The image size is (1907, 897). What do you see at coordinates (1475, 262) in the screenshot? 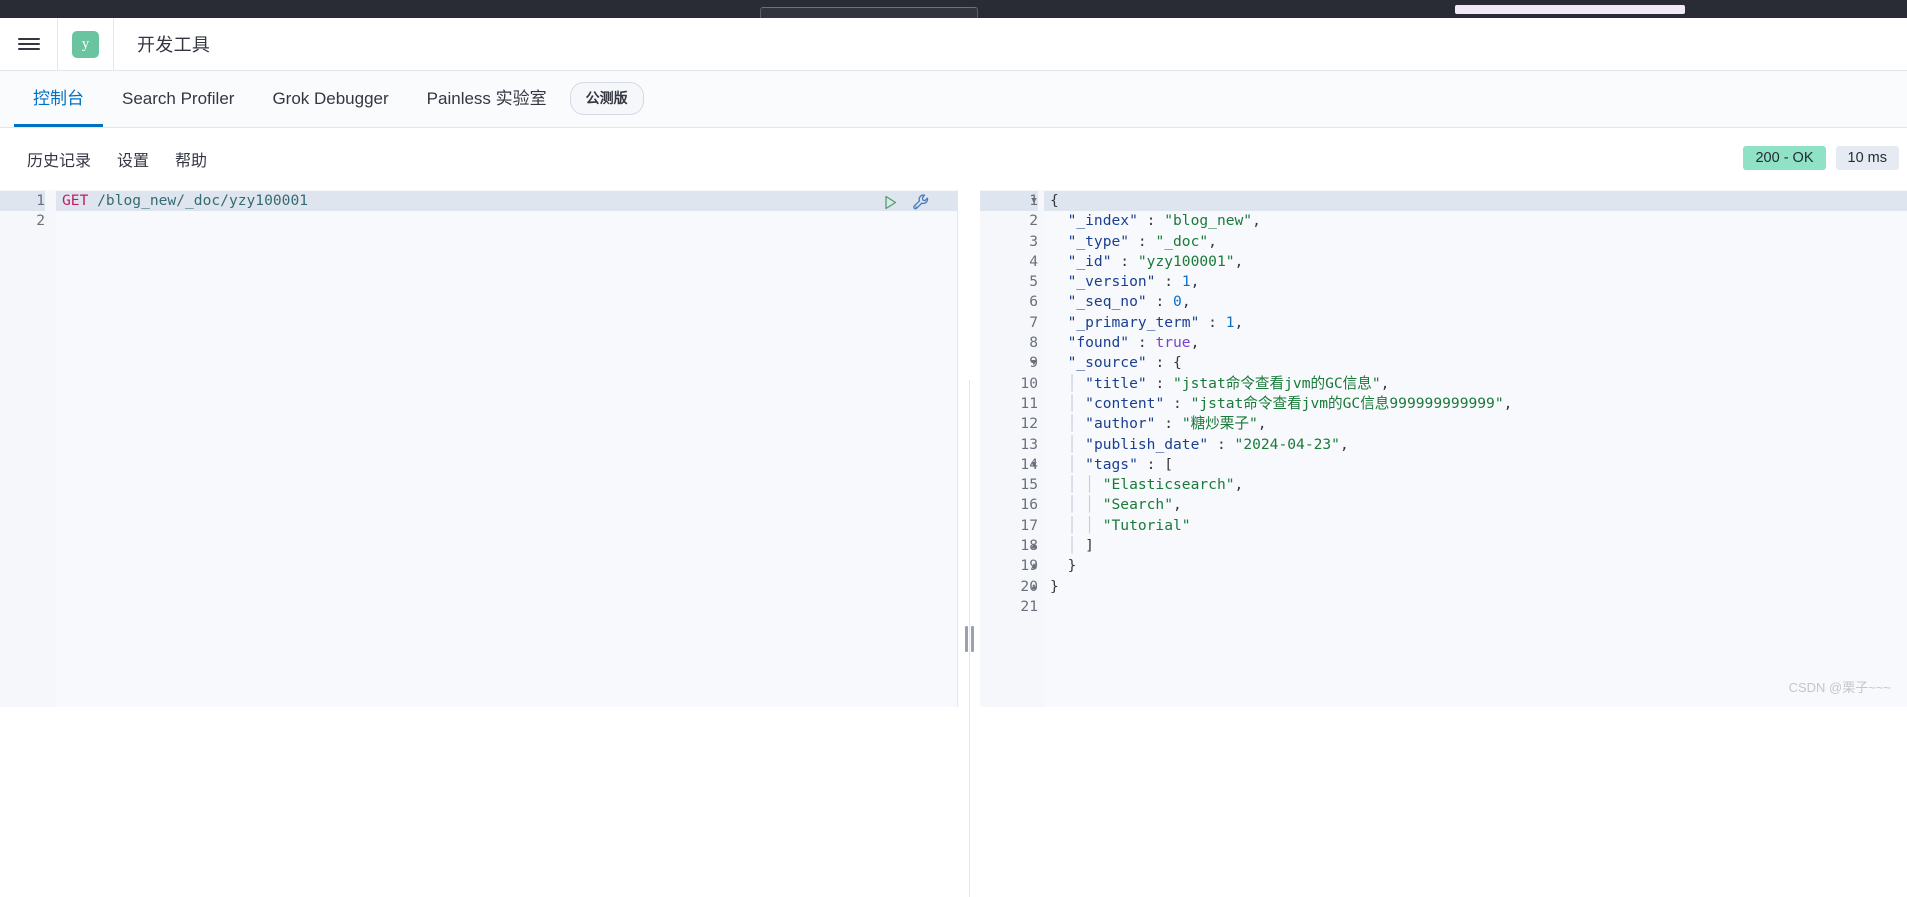
I see `response-line: "_id" : "yzy100001",` at bounding box center [1475, 262].